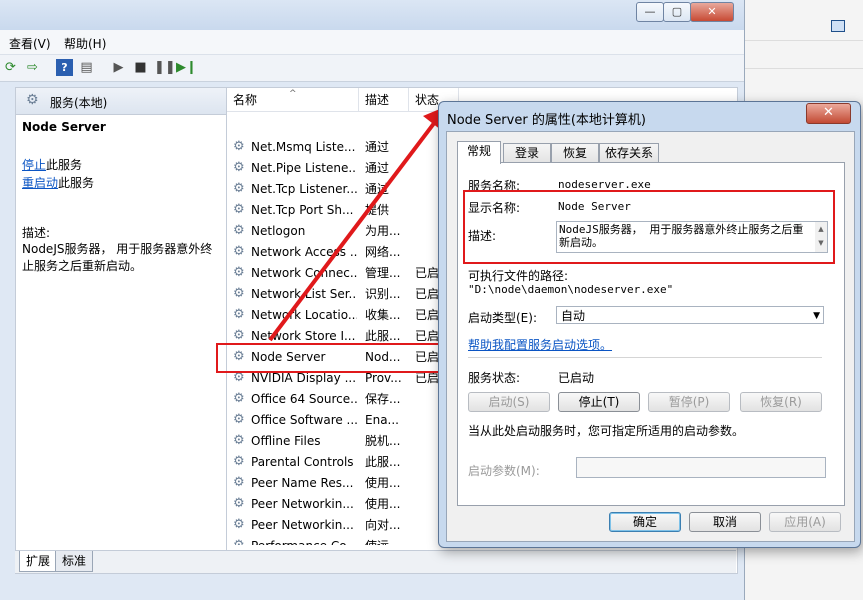  I want to click on chevron-down-icon: ▼, so click(816, 316).